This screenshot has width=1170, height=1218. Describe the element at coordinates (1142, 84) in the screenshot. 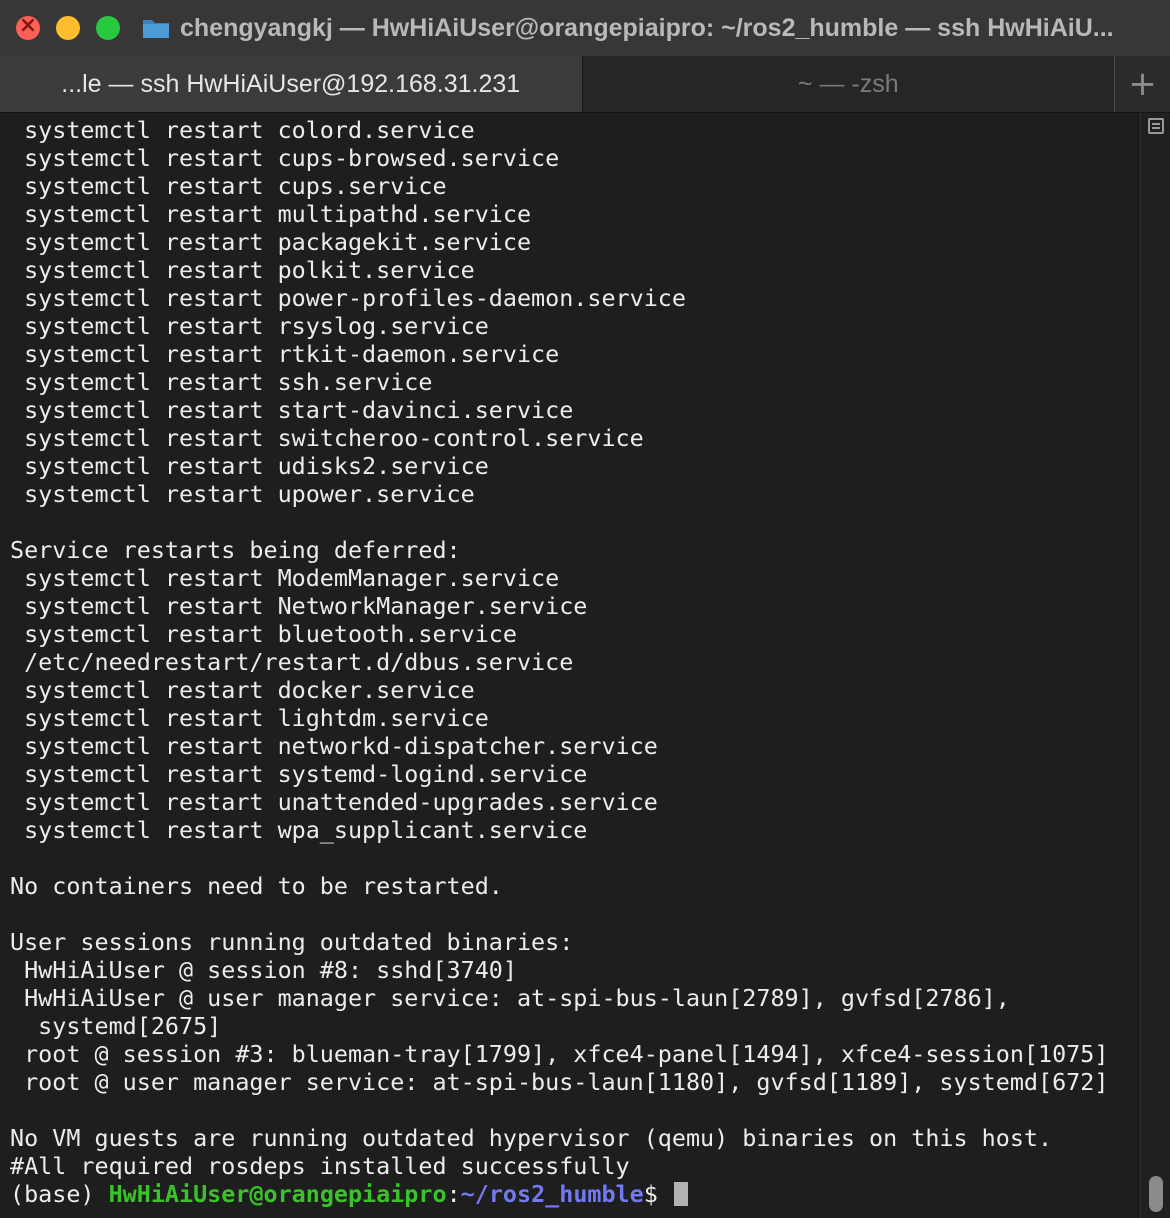

I see `new-tab-button: +` at that location.